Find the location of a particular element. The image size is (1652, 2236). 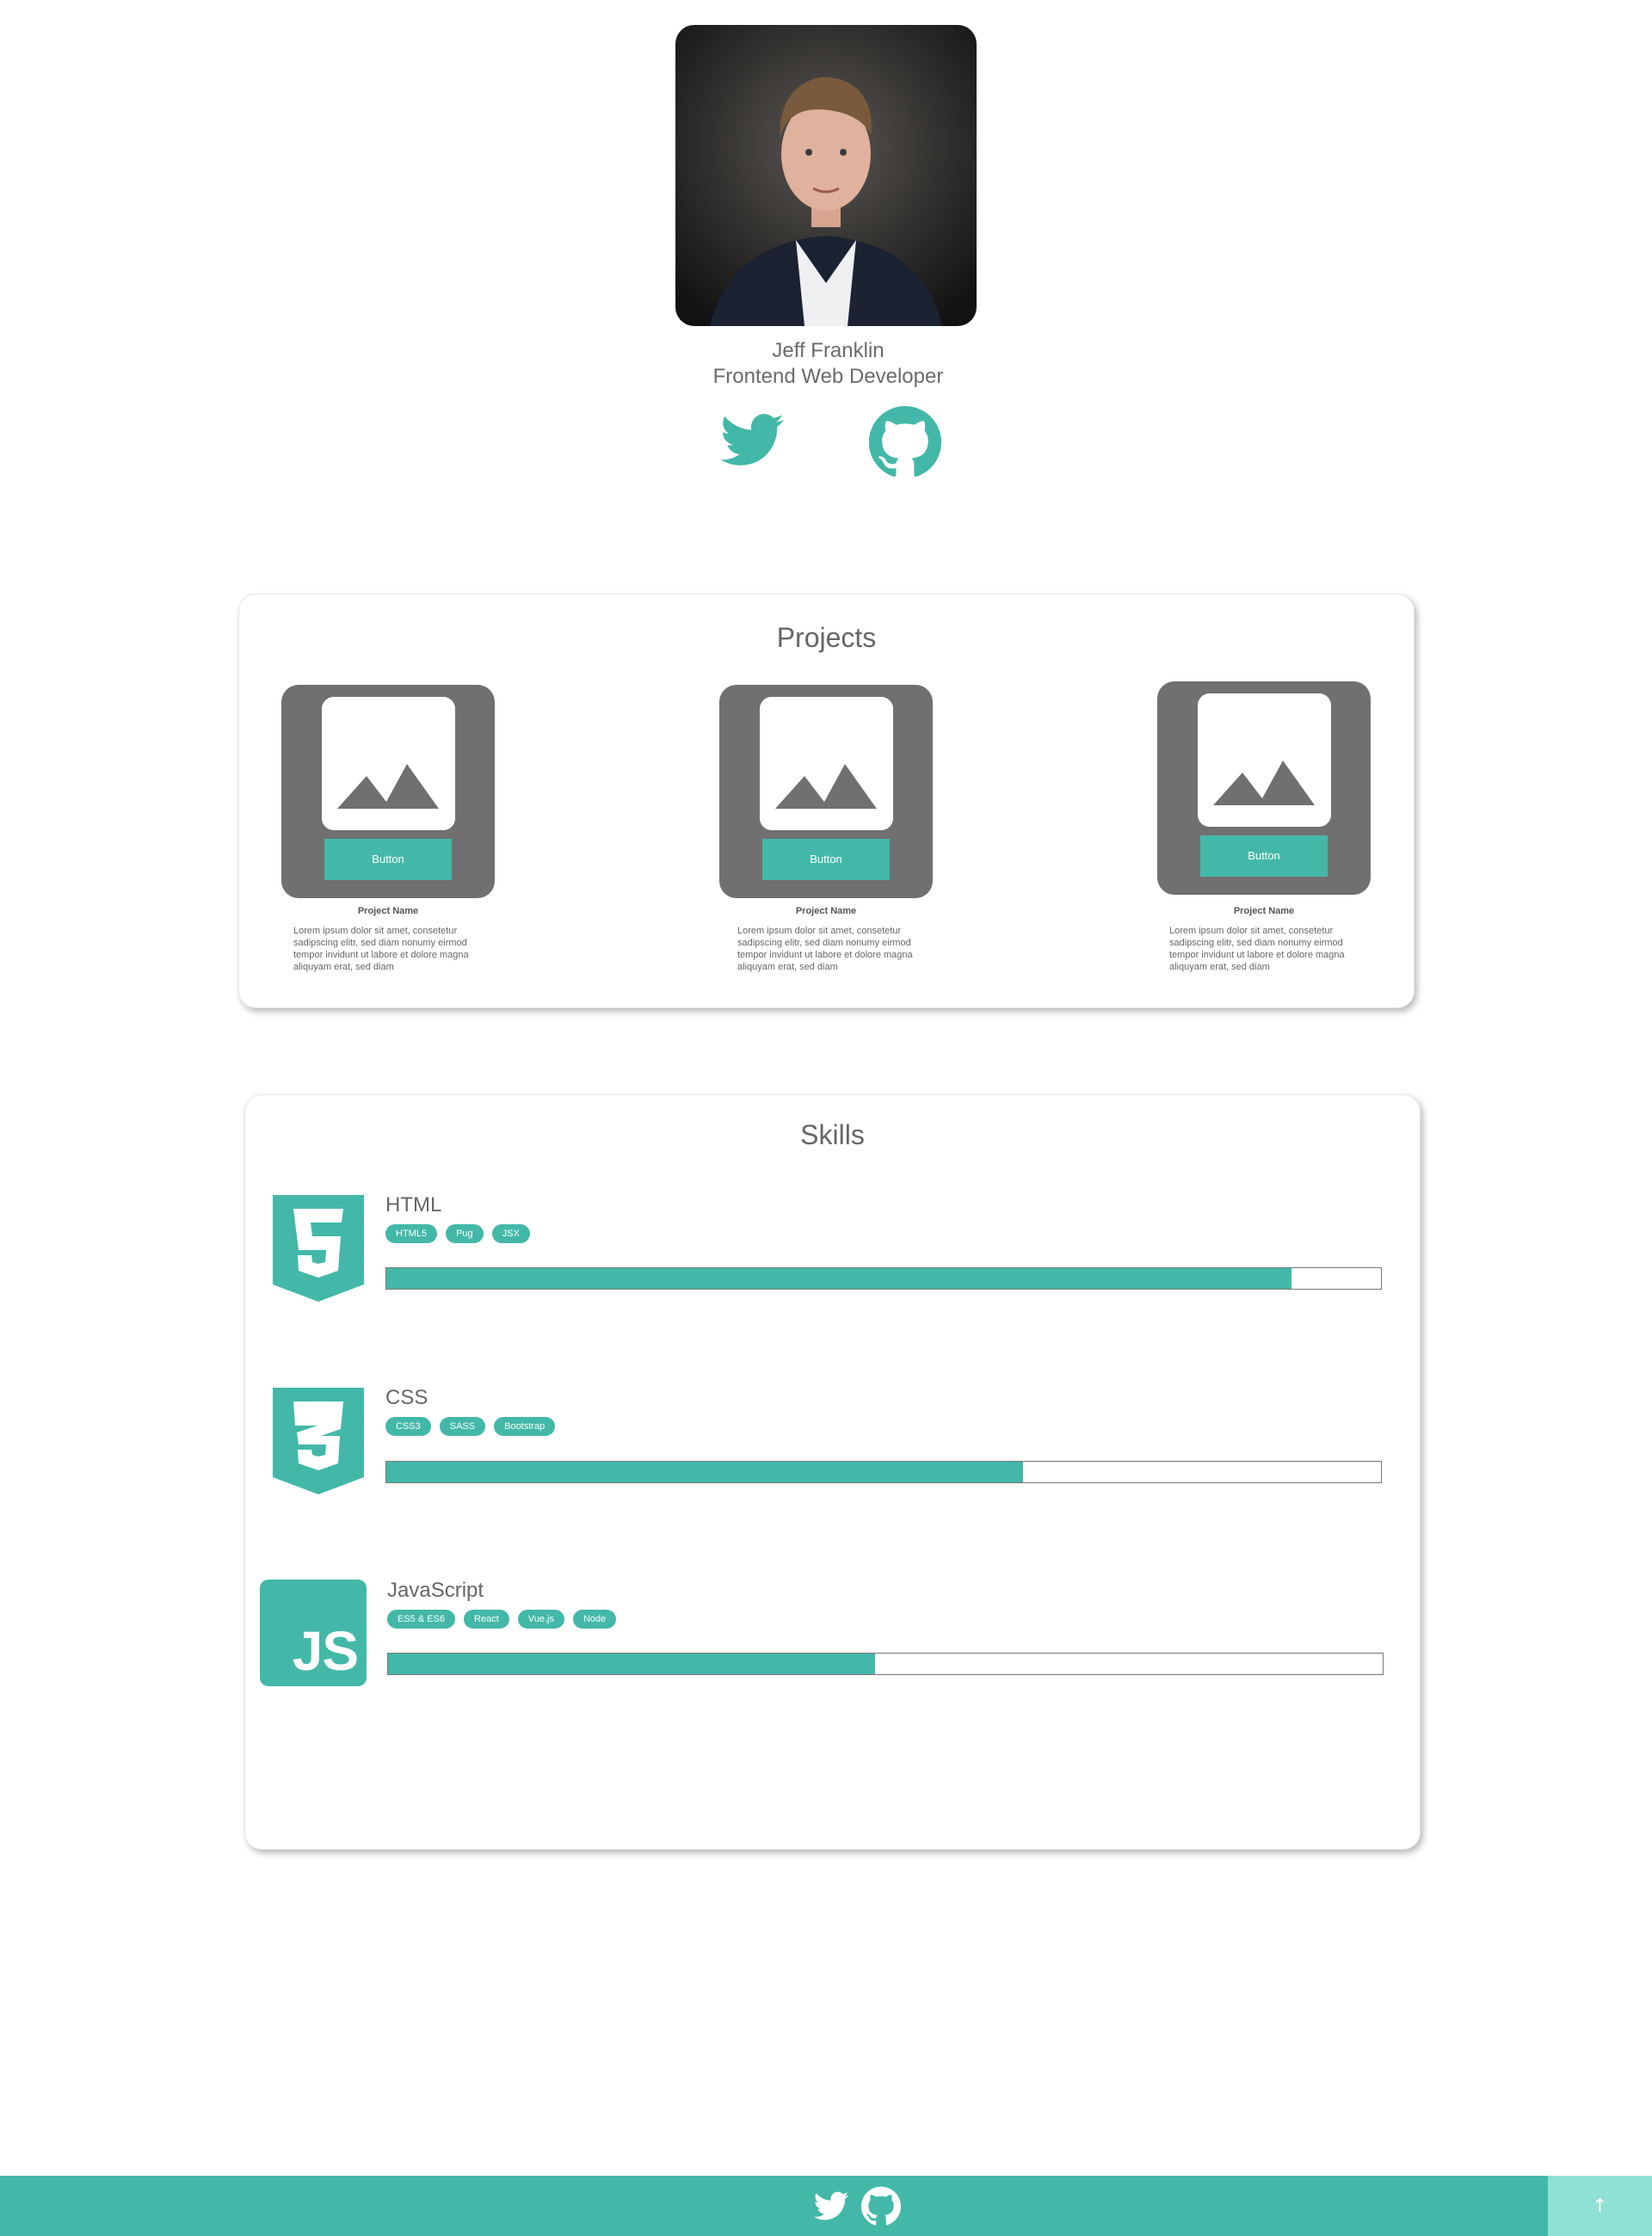

skill-tags: ES5 & ES6 React Vue.js Node is located at coordinates (502, 1619).